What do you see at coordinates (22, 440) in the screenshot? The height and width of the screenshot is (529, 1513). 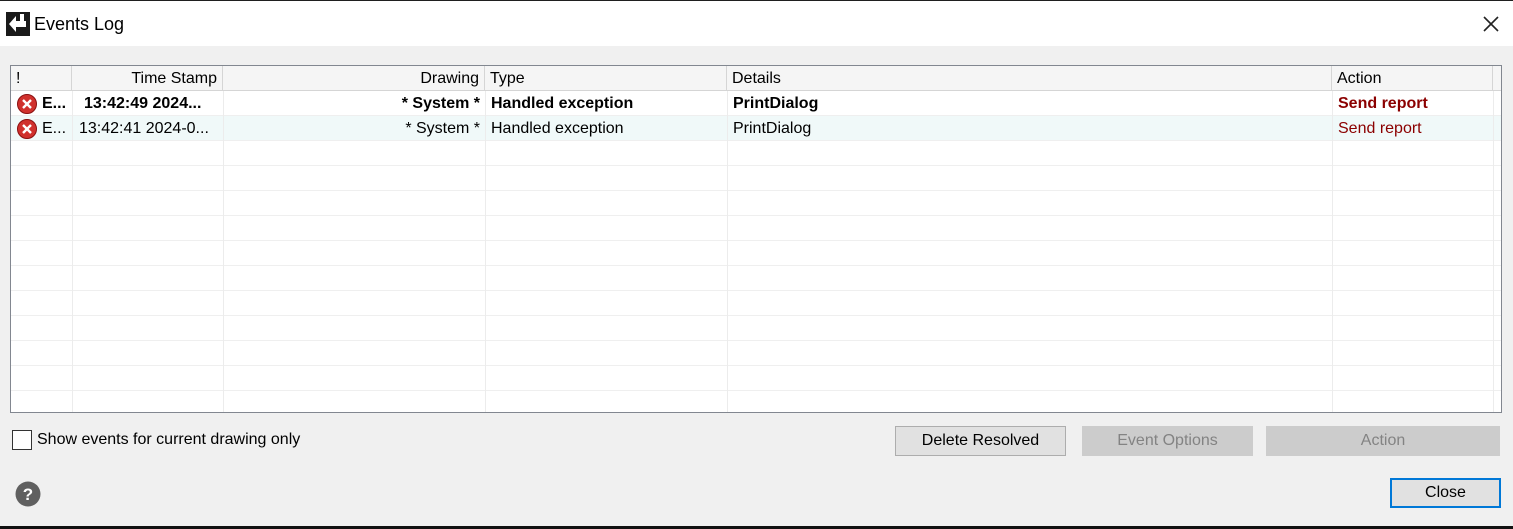 I see `current-drawing-checkbox` at bounding box center [22, 440].